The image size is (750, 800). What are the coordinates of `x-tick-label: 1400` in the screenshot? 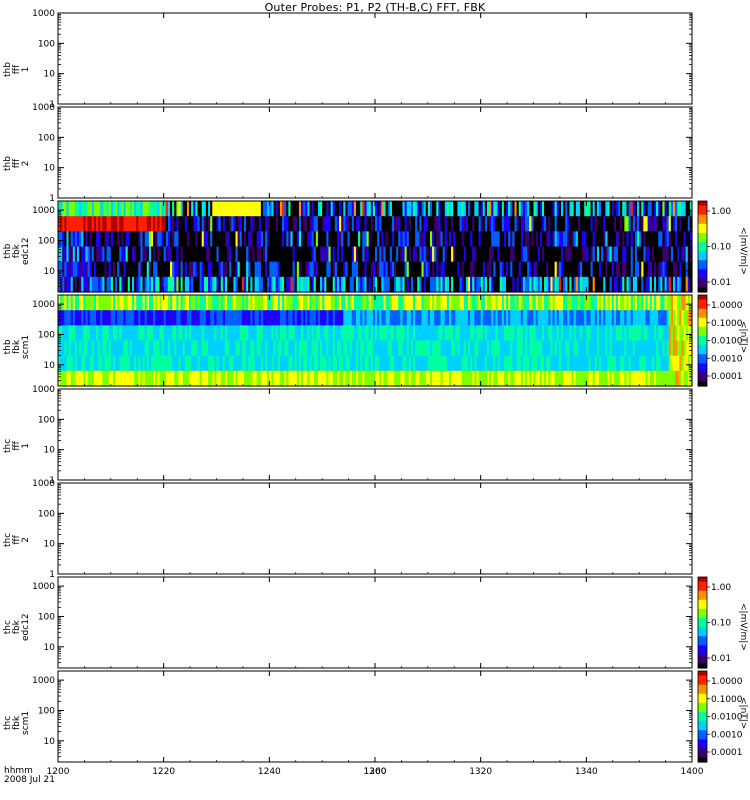 It's located at (692, 772).